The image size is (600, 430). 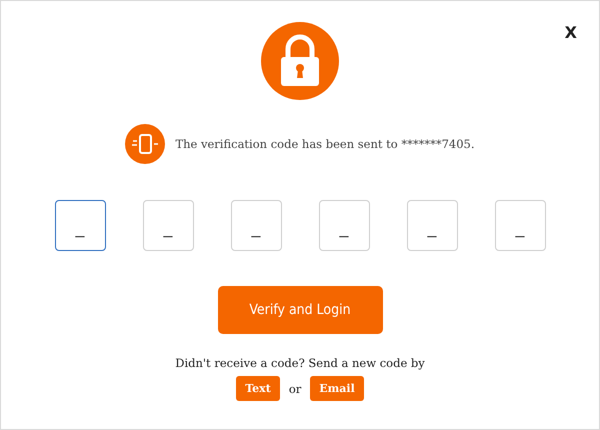 I want to click on resend-email-button: Email, so click(x=337, y=388).